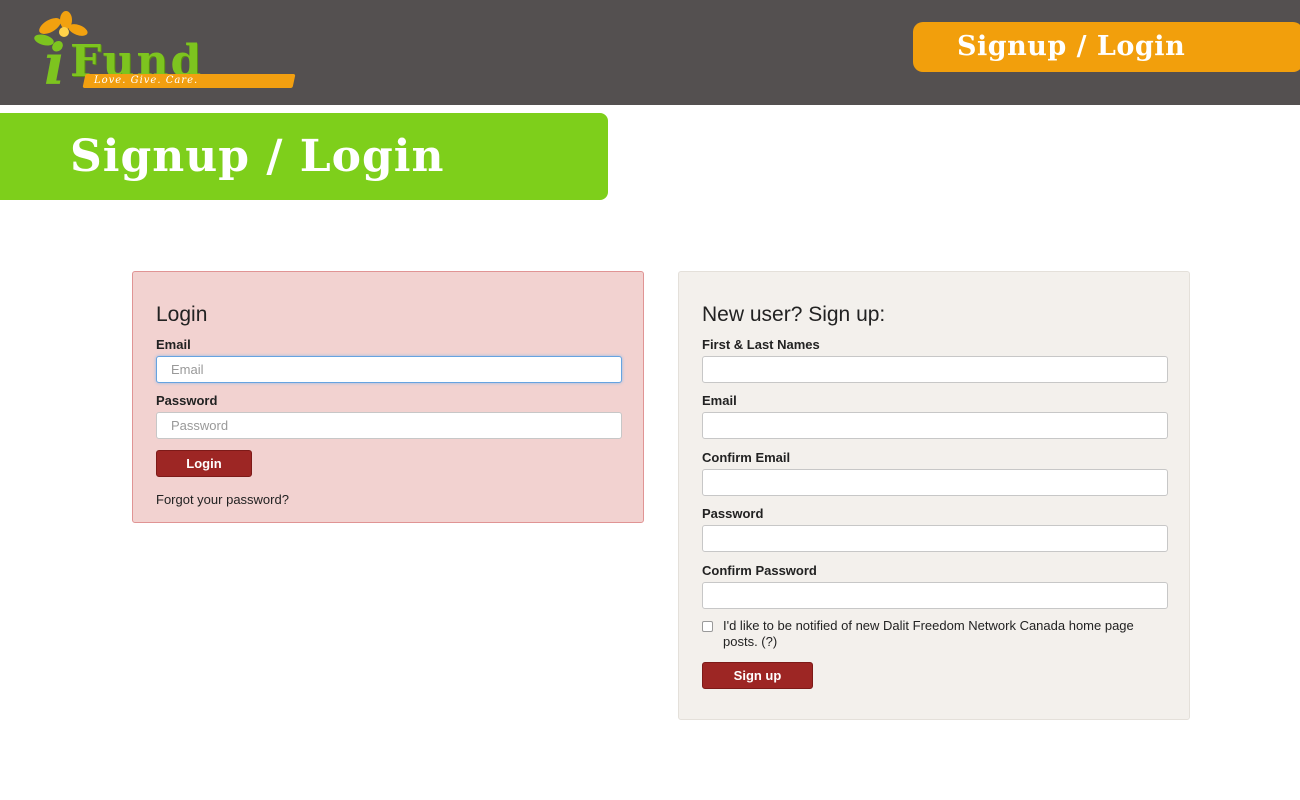 The width and height of the screenshot is (1300, 800). Describe the element at coordinates (794, 314) in the screenshot. I see `signup-heading: New user? Sign up:` at that location.